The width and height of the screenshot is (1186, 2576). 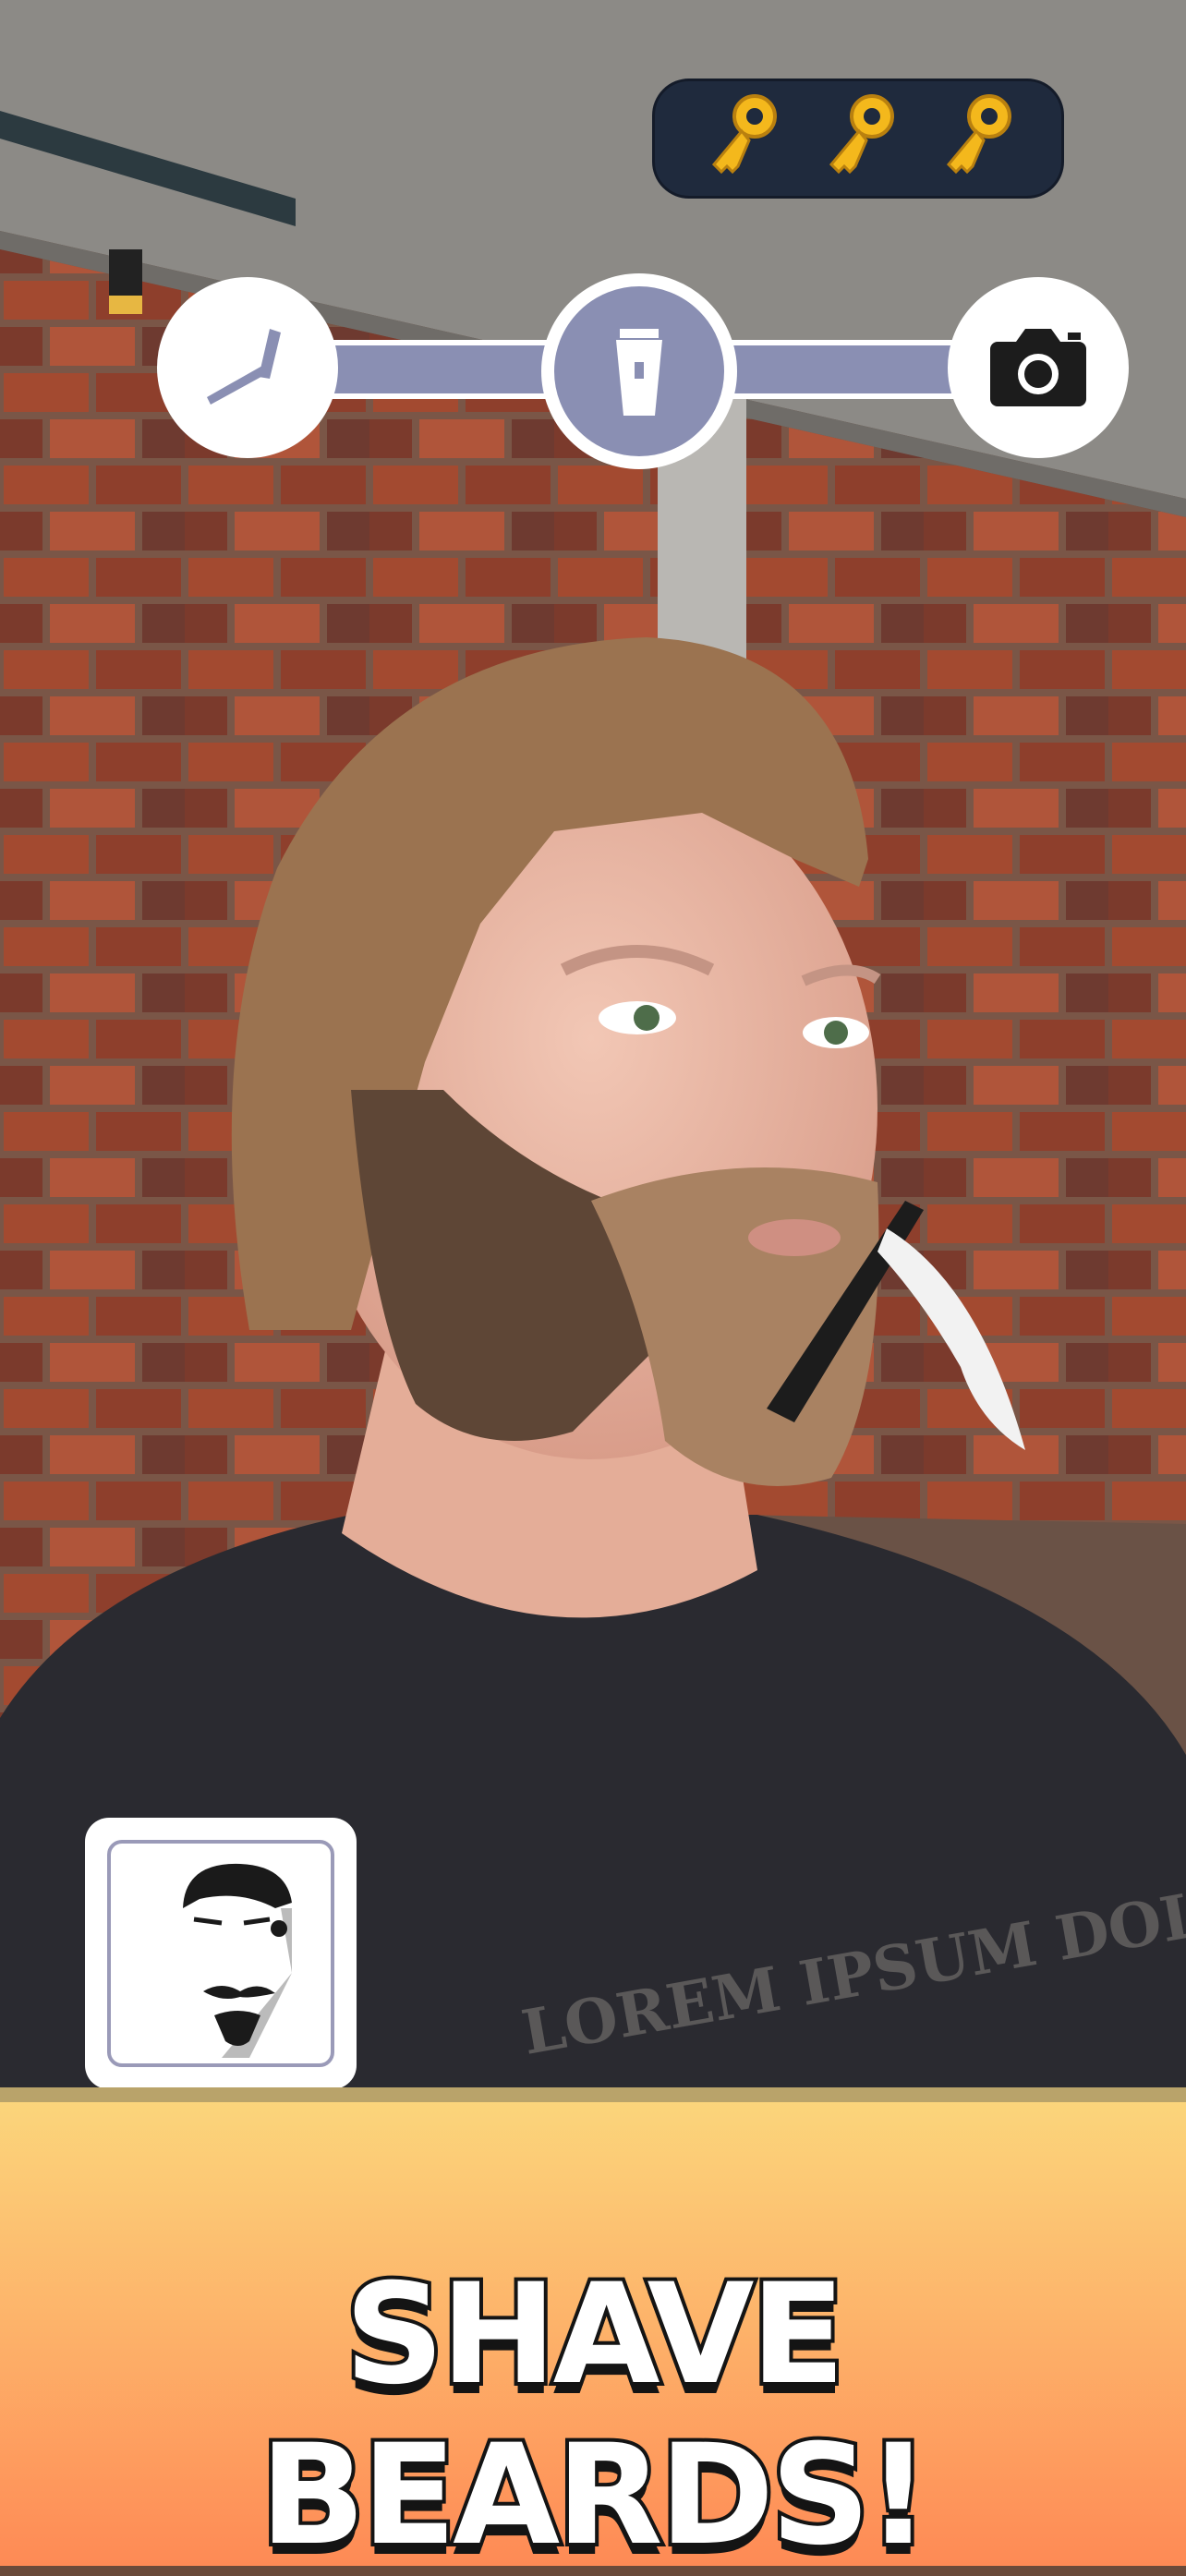 I want to click on target-style-icon, so click(x=238, y=1960).